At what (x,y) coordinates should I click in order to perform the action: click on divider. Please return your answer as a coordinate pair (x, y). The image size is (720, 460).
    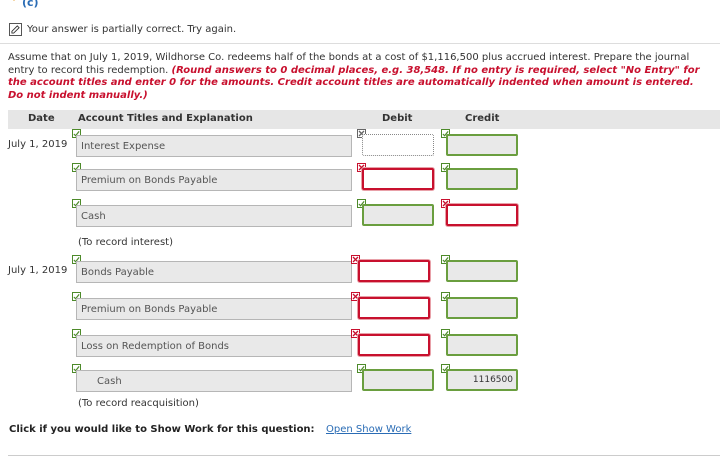
    Looking at the image, I should click on (360, 43).